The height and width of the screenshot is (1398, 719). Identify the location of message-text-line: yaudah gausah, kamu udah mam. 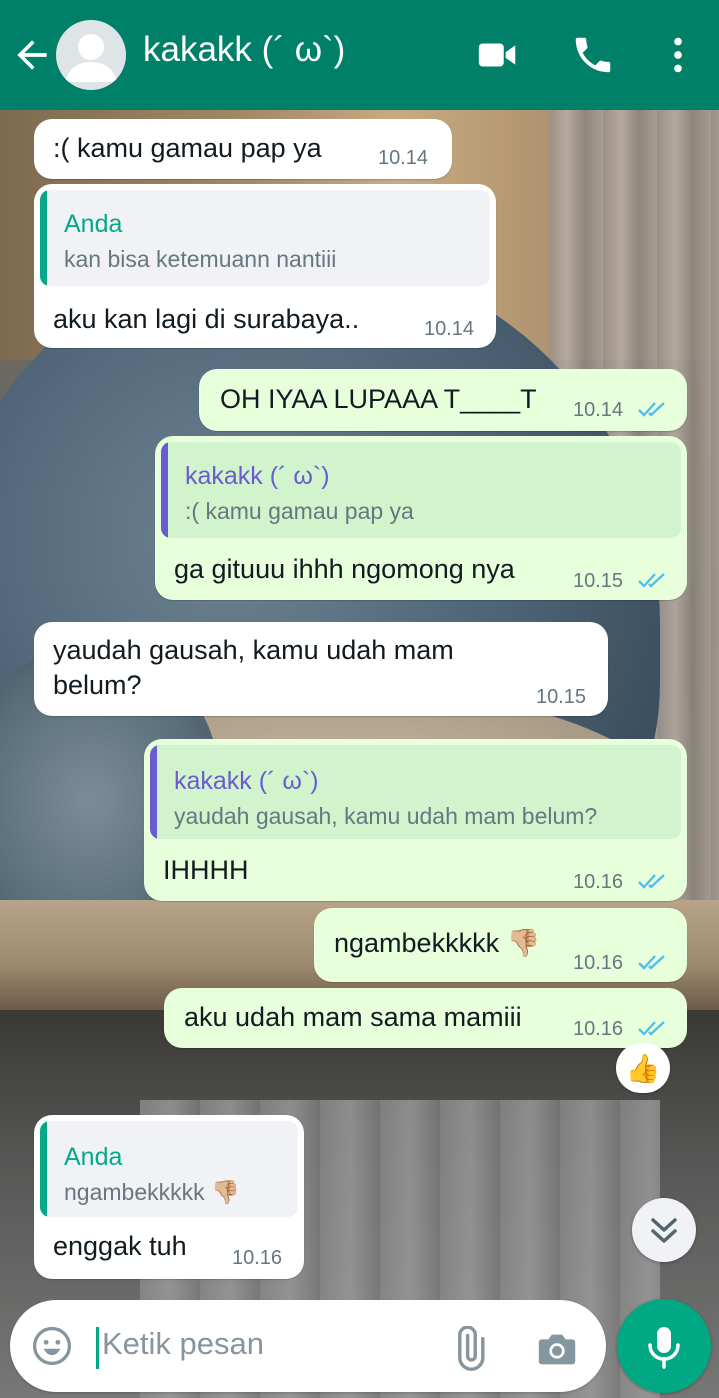
(253, 650).